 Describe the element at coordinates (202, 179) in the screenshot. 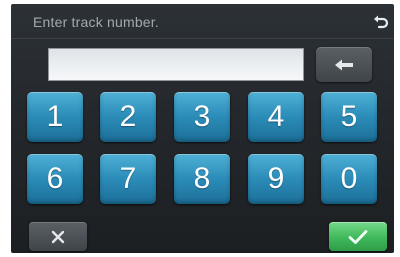

I see `key-8: 8` at that location.